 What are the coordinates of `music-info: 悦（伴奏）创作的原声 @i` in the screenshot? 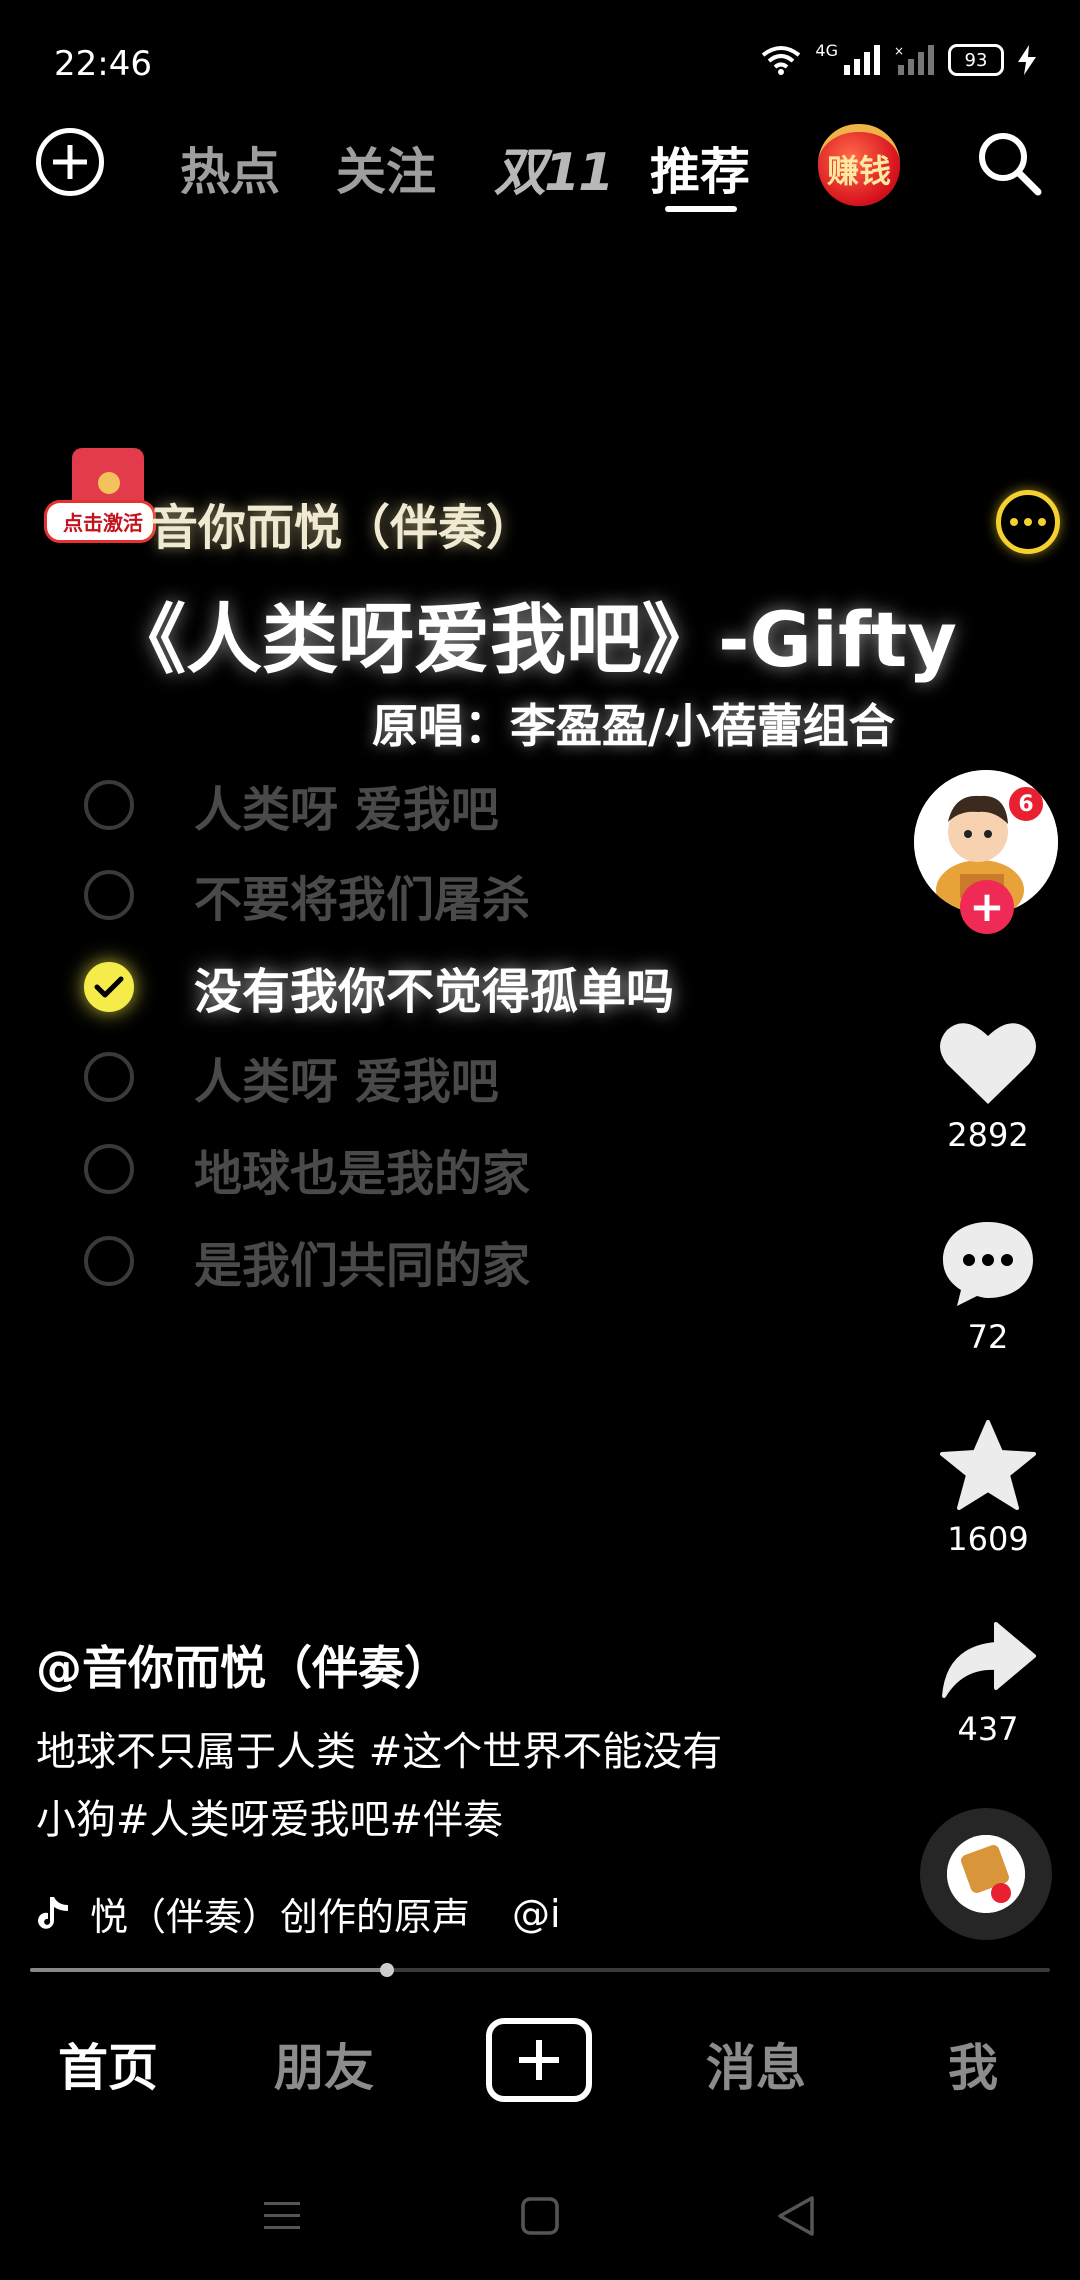 It's located at (298, 1913).